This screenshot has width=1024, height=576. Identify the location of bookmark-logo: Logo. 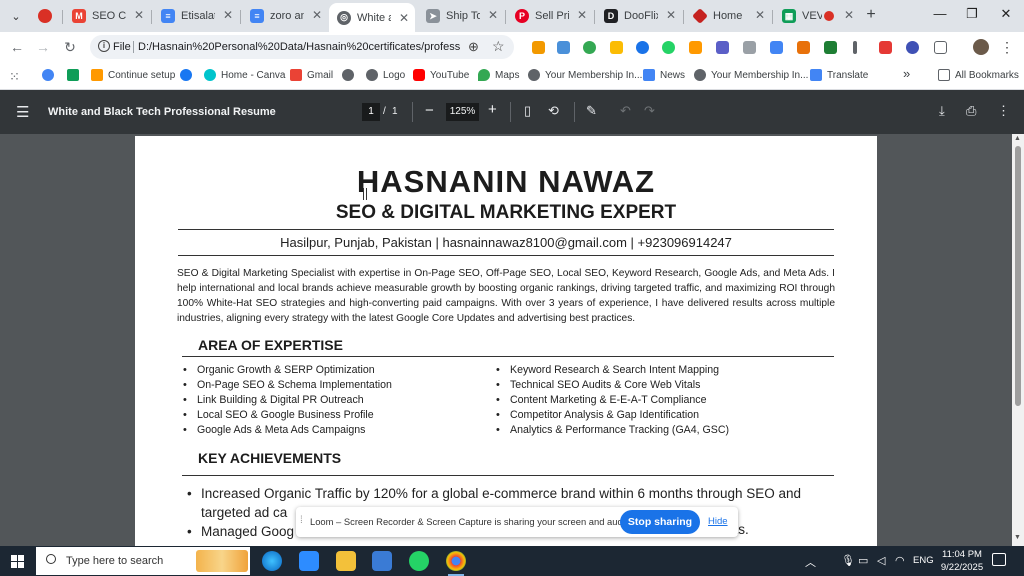
(385, 75).